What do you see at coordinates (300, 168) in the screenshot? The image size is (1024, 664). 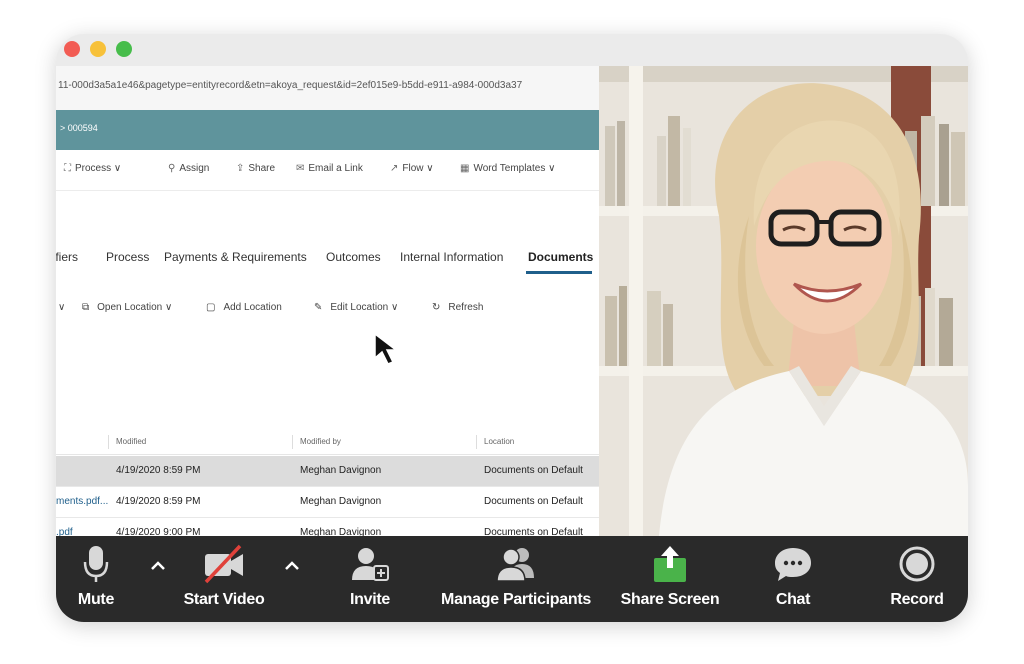 I see `email-link-icon: ✉` at bounding box center [300, 168].